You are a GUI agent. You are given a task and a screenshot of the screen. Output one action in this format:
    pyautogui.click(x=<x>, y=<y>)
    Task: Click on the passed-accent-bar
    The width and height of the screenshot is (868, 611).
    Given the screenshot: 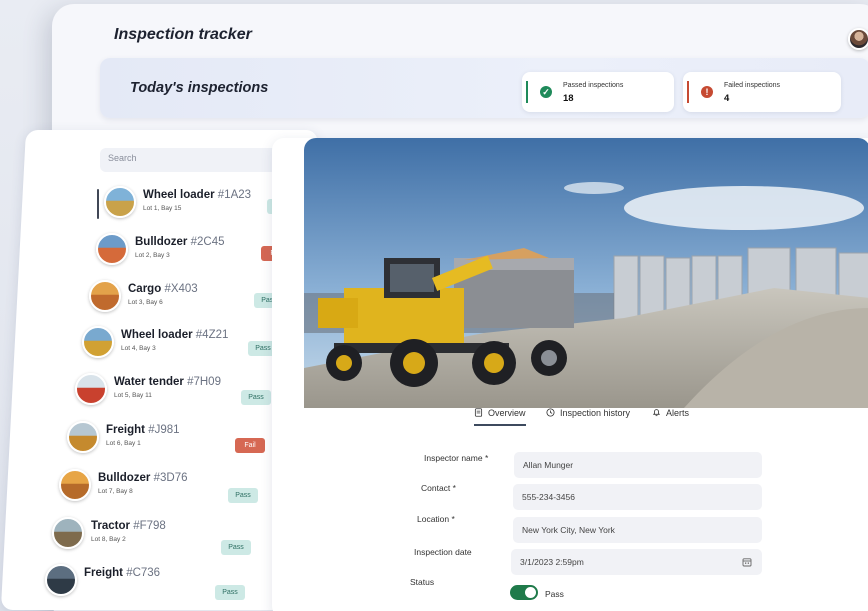 What is the action you would take?
    pyautogui.click(x=527, y=92)
    